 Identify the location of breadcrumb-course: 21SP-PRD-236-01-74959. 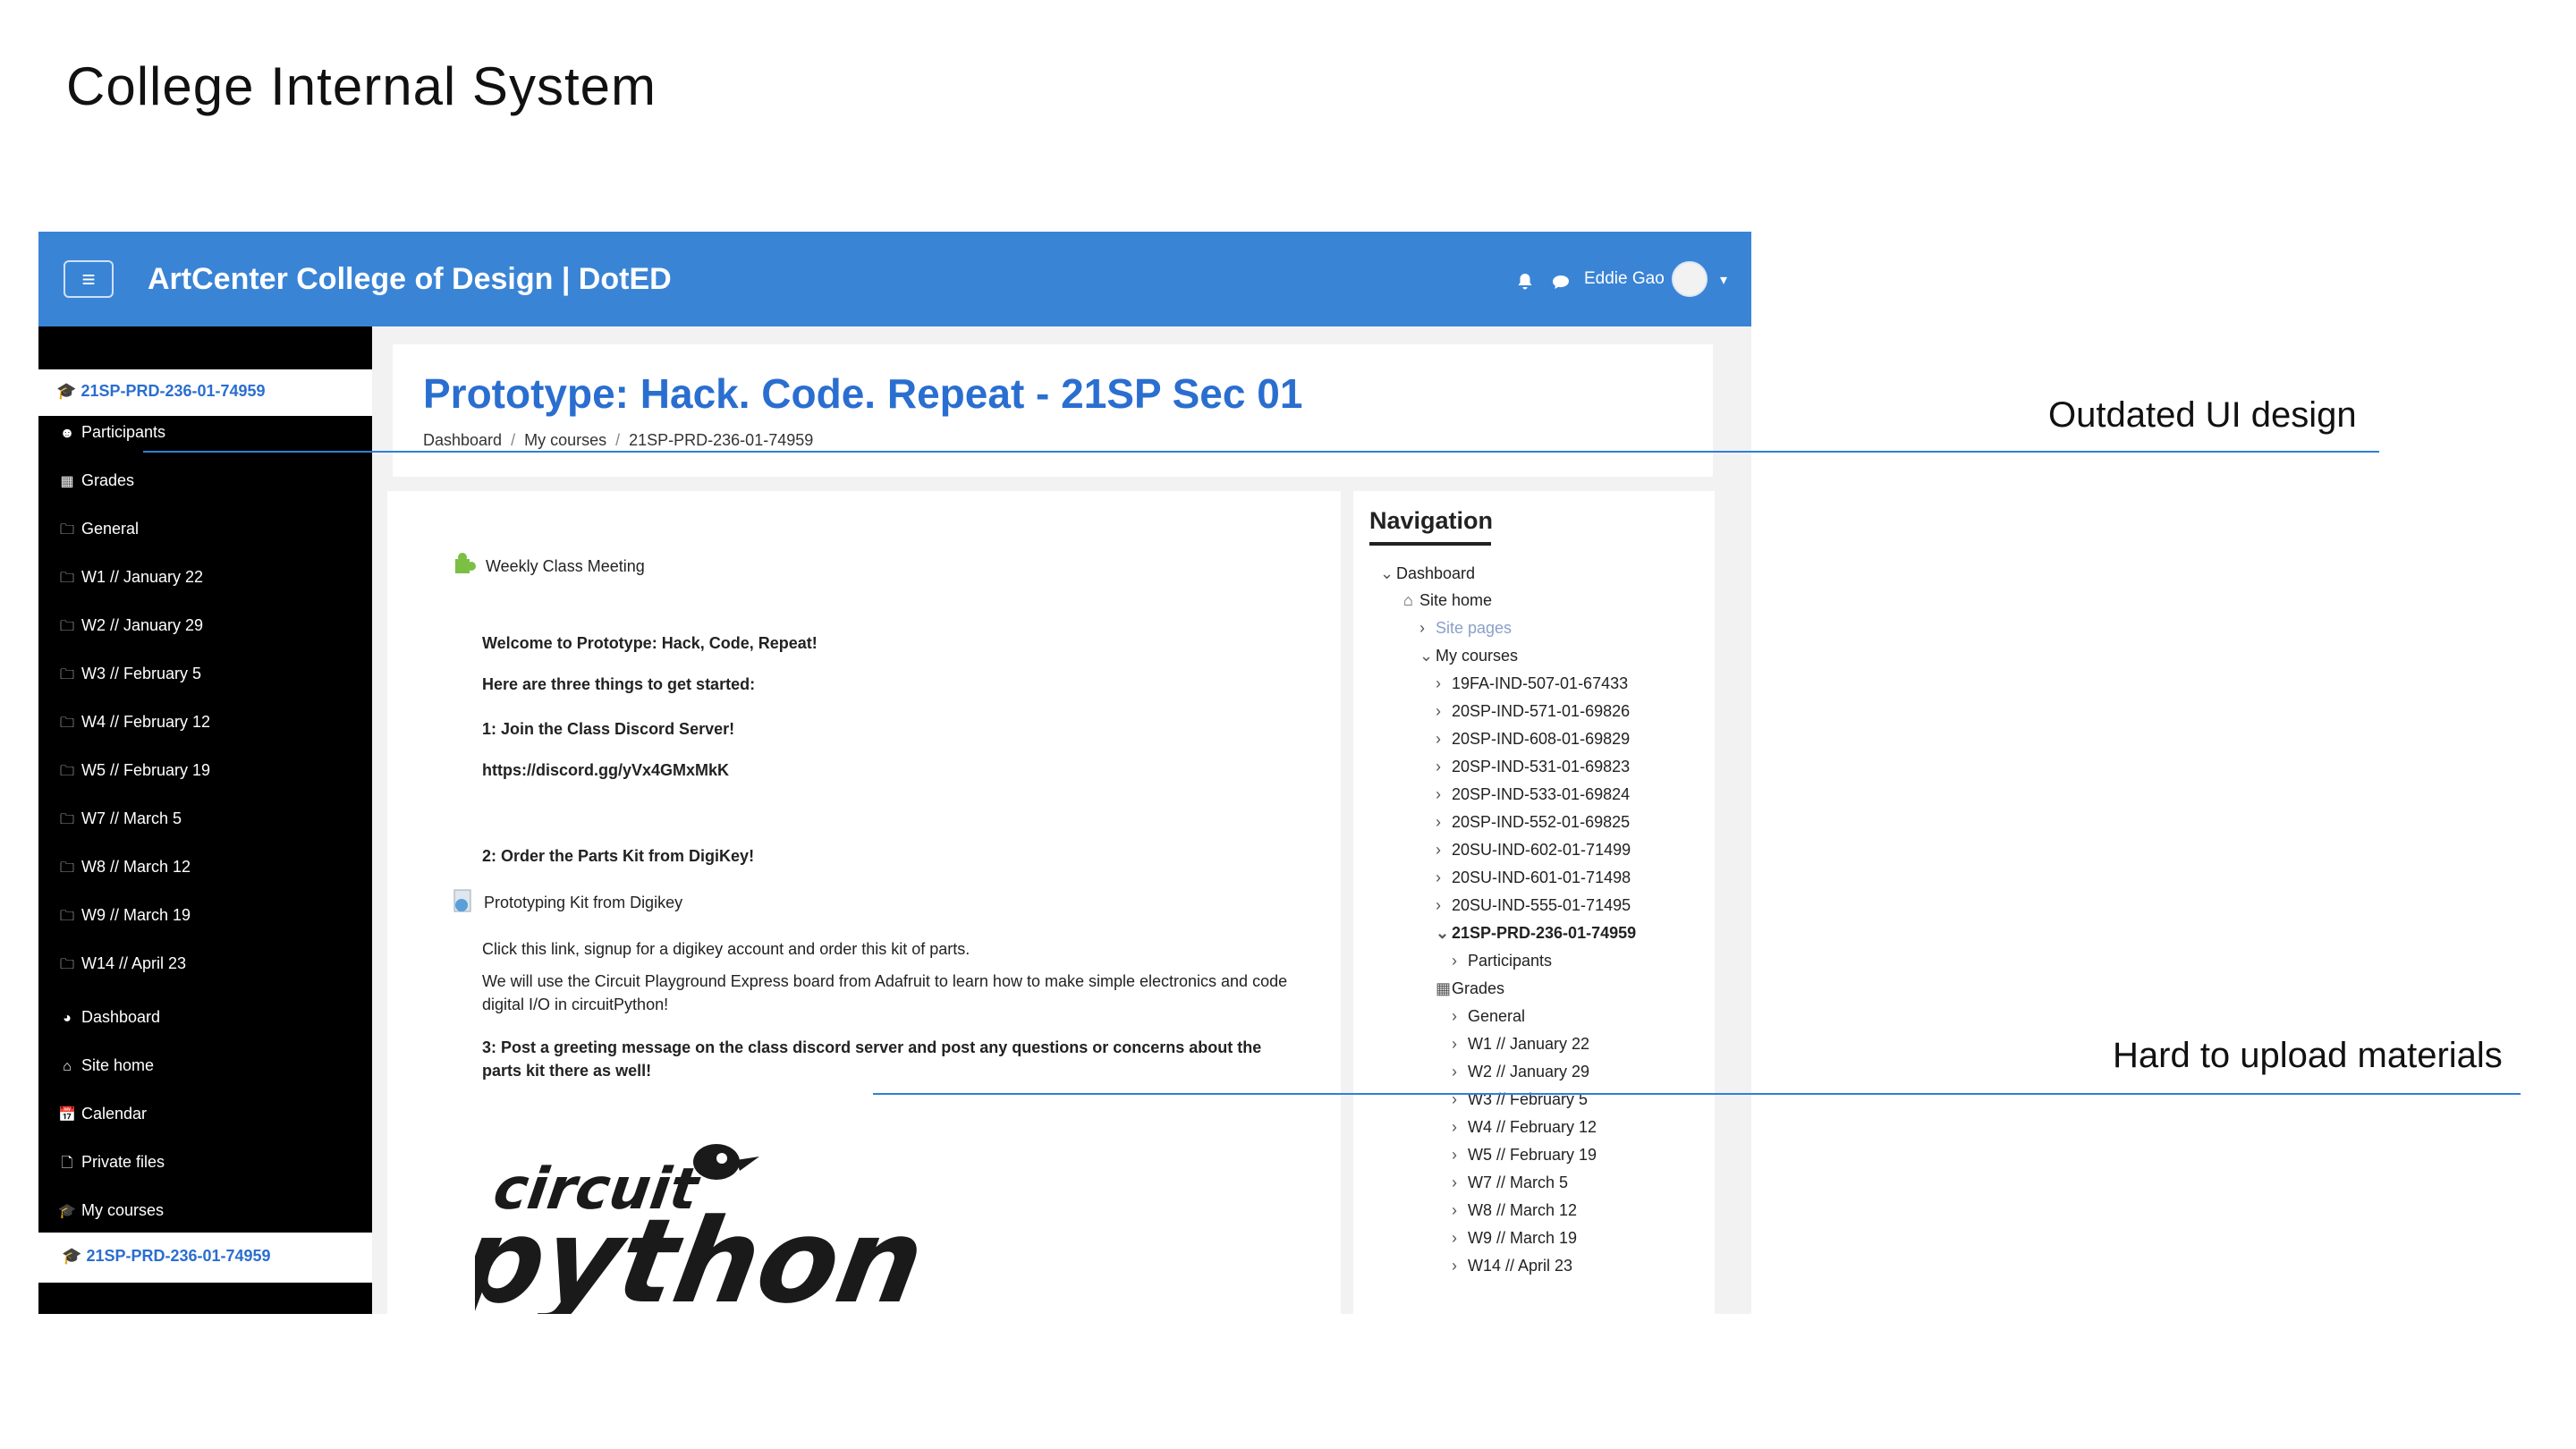
(721, 440).